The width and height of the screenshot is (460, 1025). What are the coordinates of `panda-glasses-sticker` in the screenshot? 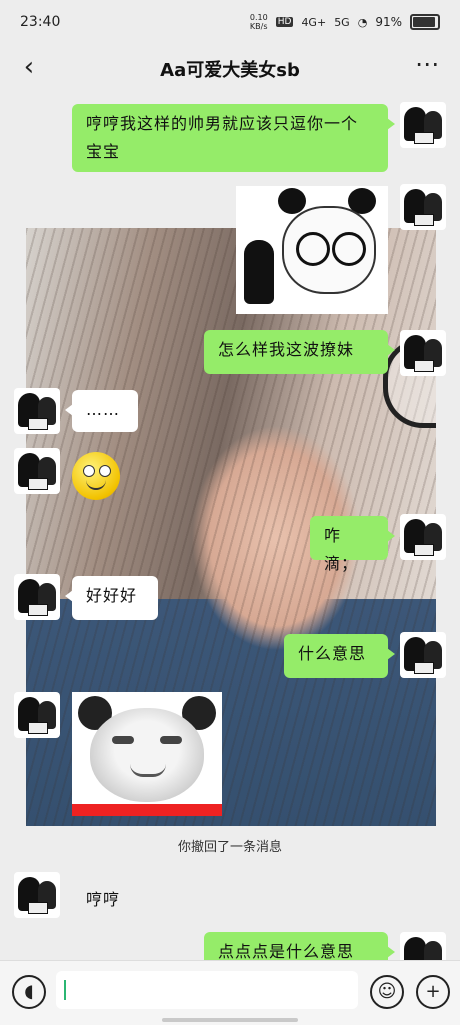 It's located at (312, 250).